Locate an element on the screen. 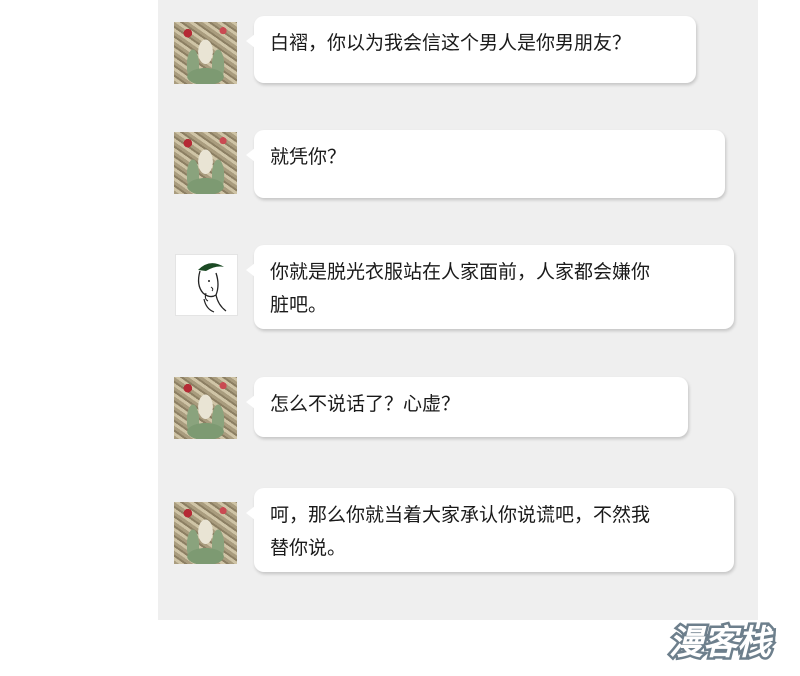 This screenshot has width=800, height=676. message-text: 怎么不说话了？心虚？ is located at coordinates (365, 404).